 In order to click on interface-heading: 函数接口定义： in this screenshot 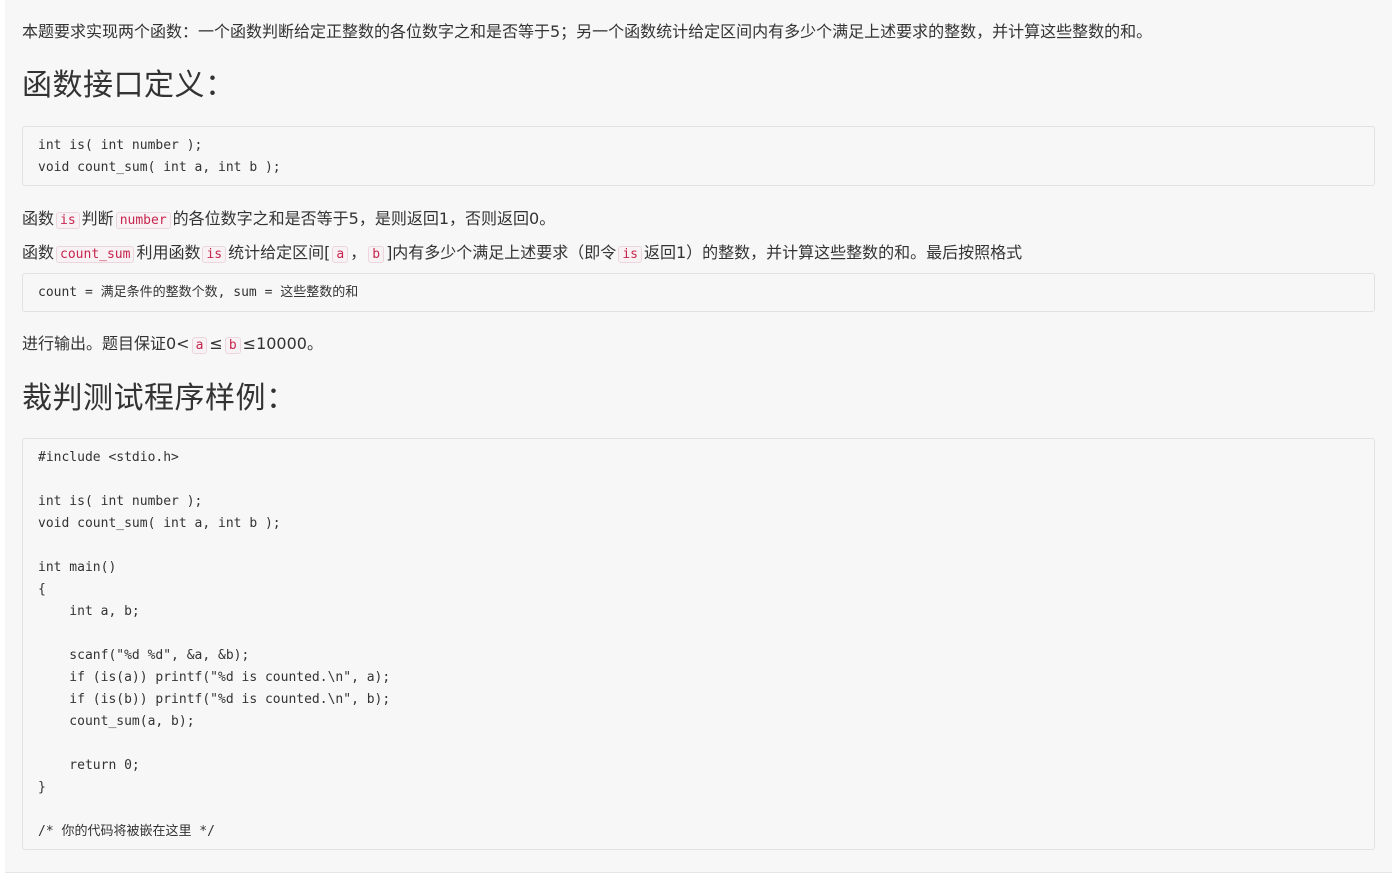, I will do `click(129, 85)`.